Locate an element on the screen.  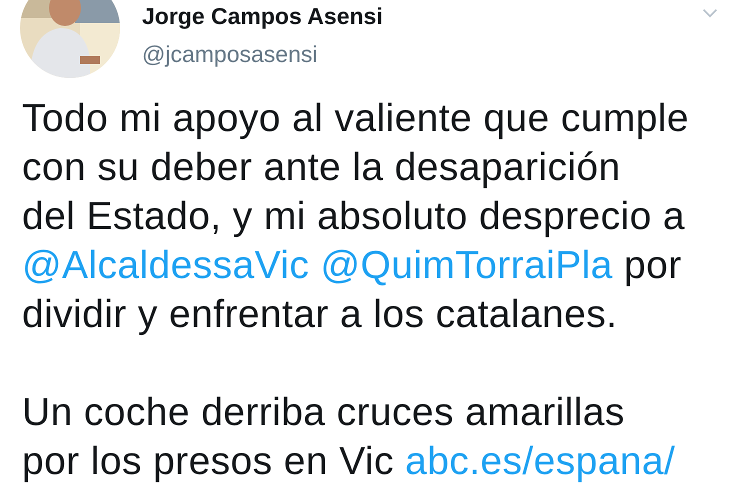
chevron-down-icon is located at coordinates (710, 13).